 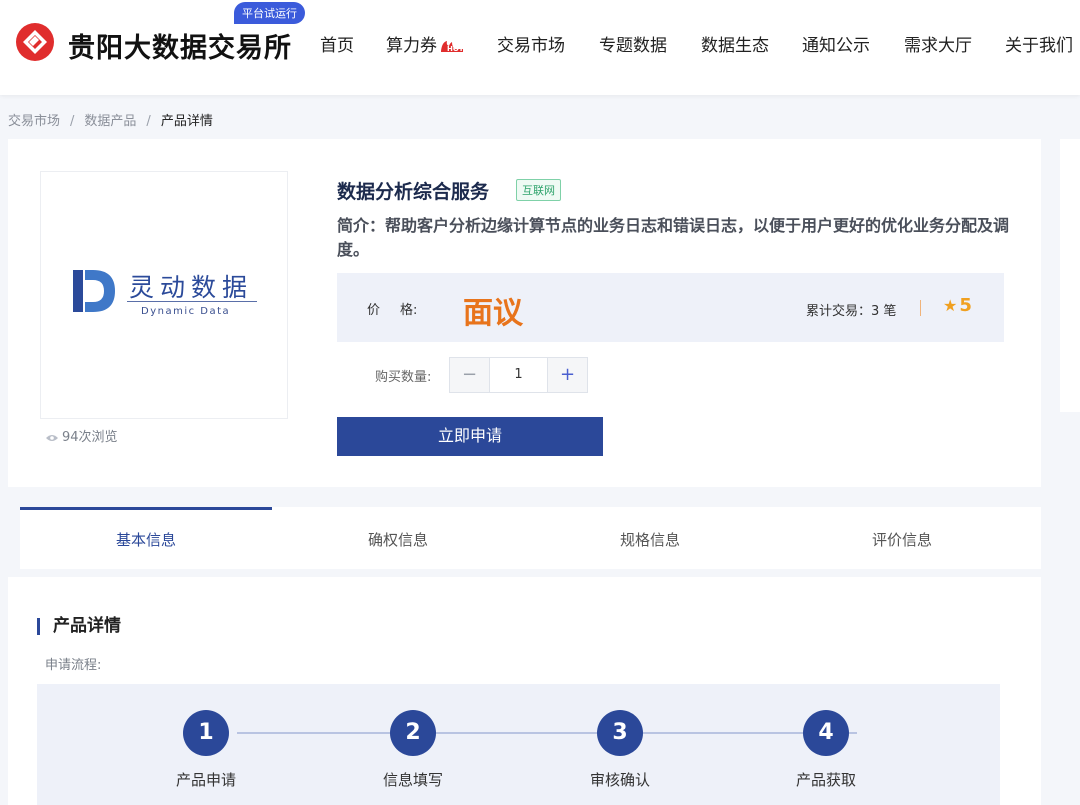 I want to click on hot-text: HOT, so click(x=455, y=49).